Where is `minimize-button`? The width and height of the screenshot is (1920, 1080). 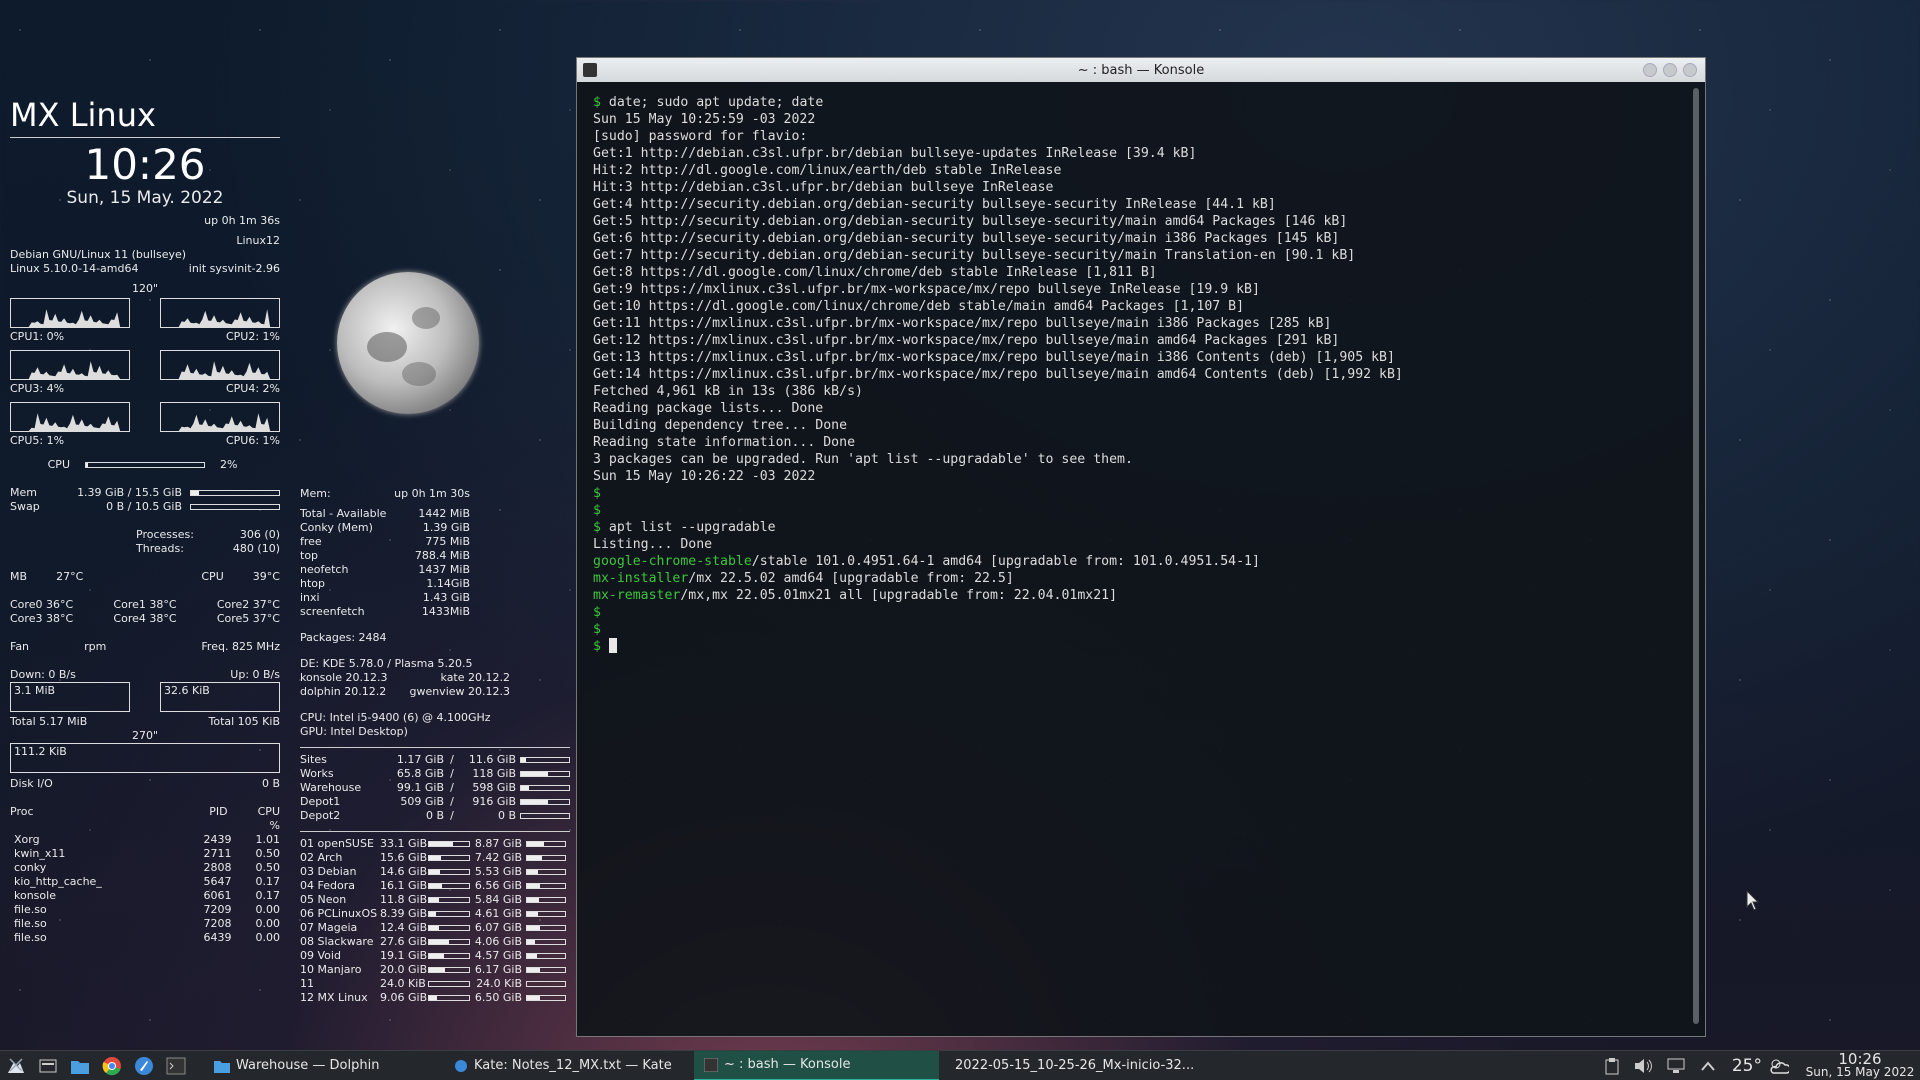 minimize-button is located at coordinates (1650, 70).